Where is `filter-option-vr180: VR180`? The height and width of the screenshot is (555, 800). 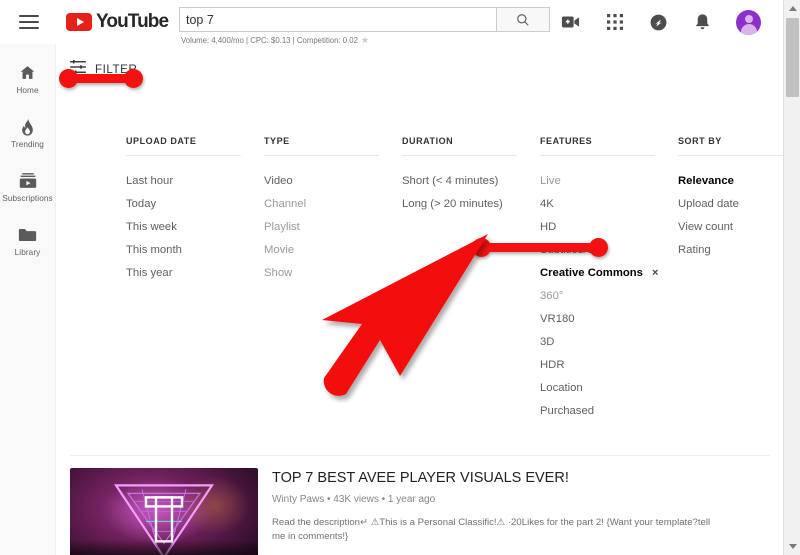 filter-option-vr180: VR180 is located at coordinates (557, 318).